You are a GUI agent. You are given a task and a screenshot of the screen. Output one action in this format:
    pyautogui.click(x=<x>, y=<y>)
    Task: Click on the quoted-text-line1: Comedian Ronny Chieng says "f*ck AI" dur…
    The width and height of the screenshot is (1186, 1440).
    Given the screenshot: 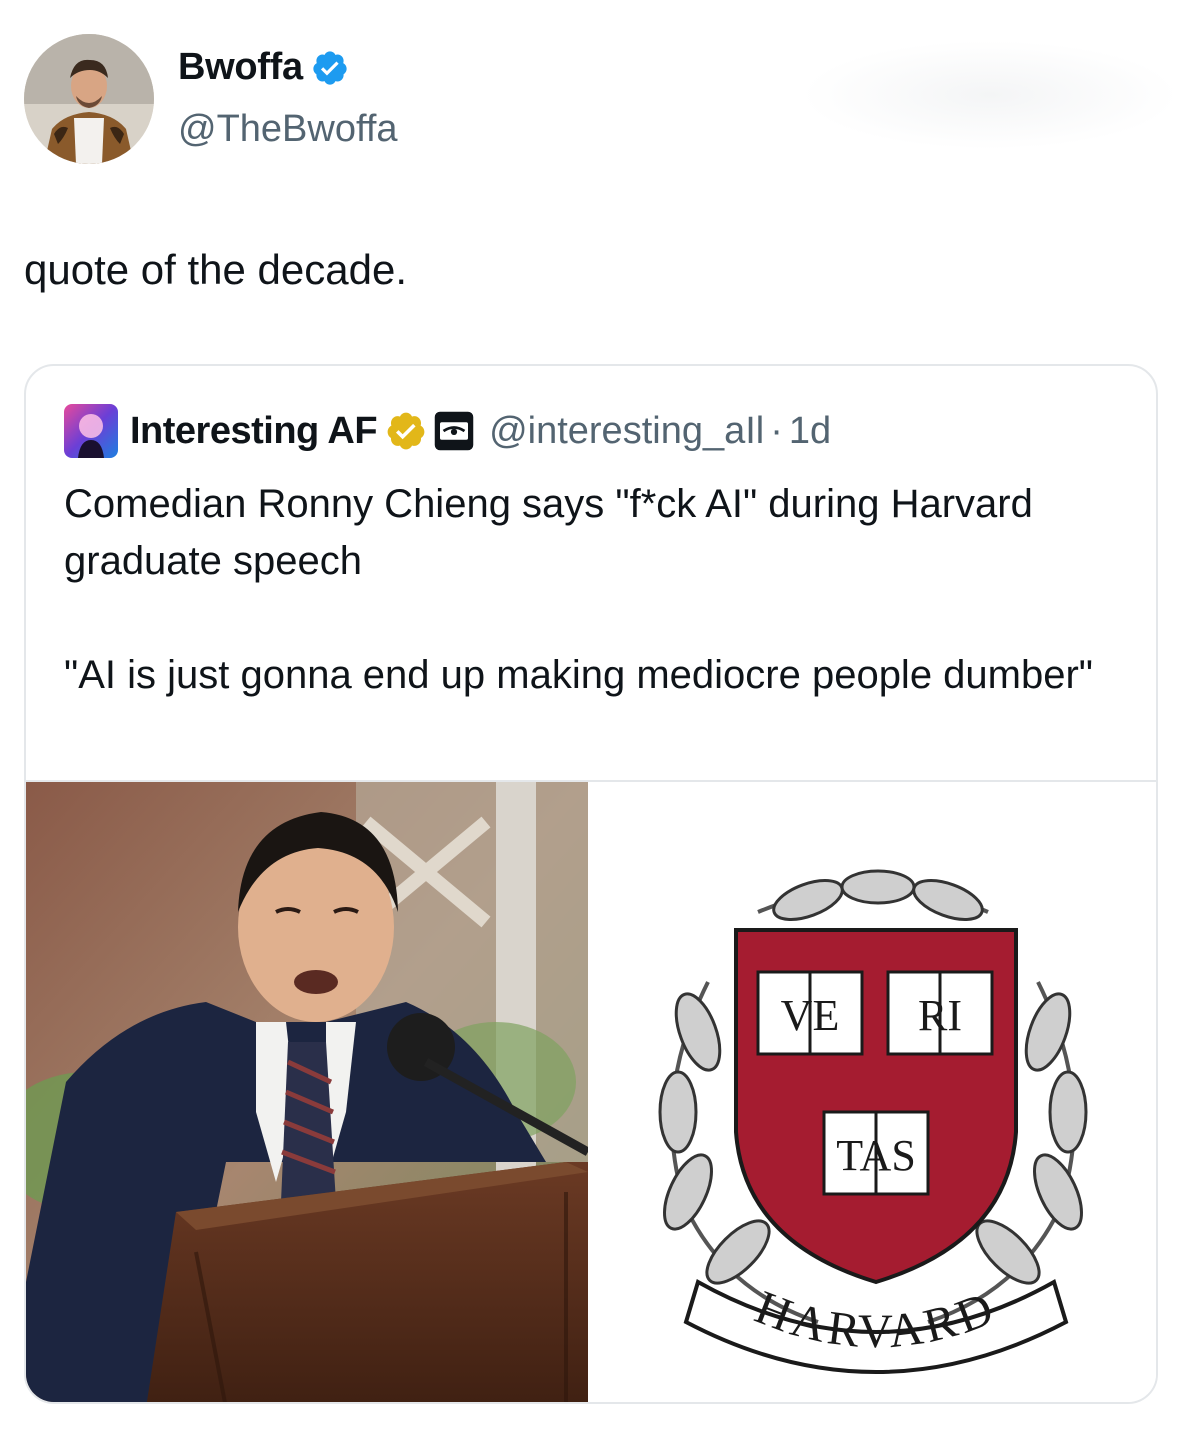 What is the action you would take?
    pyautogui.click(x=548, y=532)
    